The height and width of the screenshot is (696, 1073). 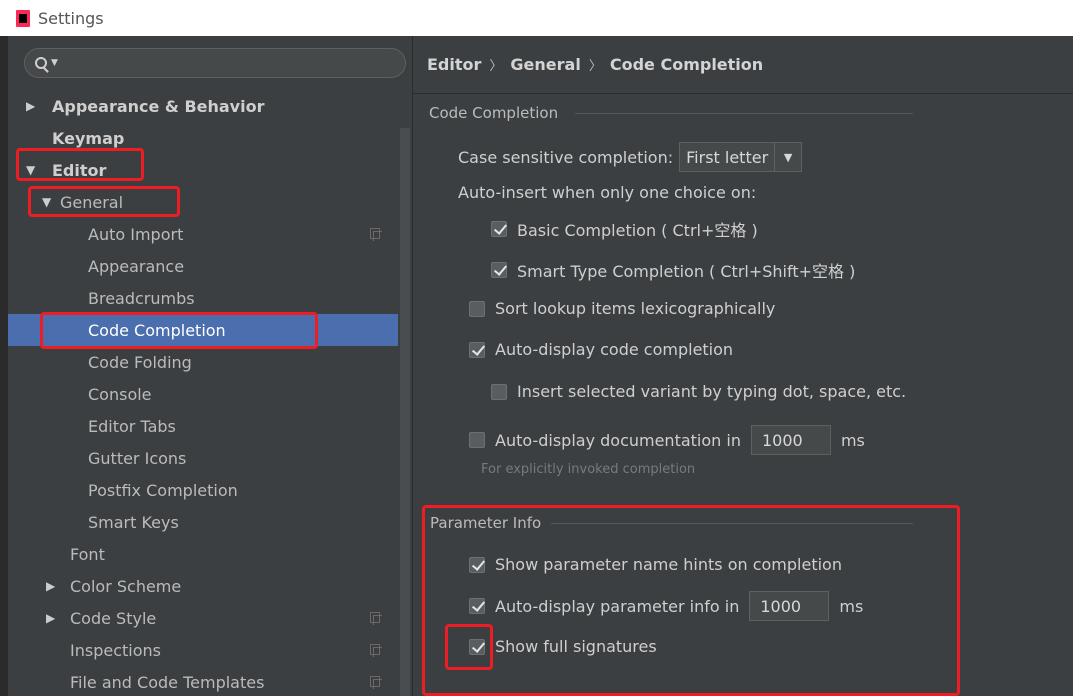 I want to click on tree-item-breadcrumbs: Breadcrumbs, so click(x=203, y=298).